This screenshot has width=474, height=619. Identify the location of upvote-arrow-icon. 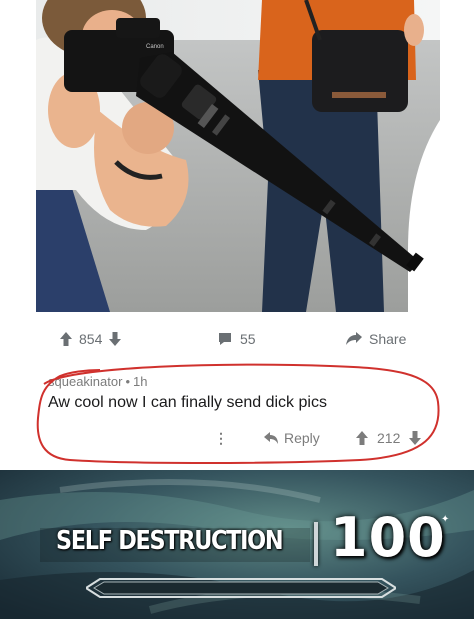
(66, 339).